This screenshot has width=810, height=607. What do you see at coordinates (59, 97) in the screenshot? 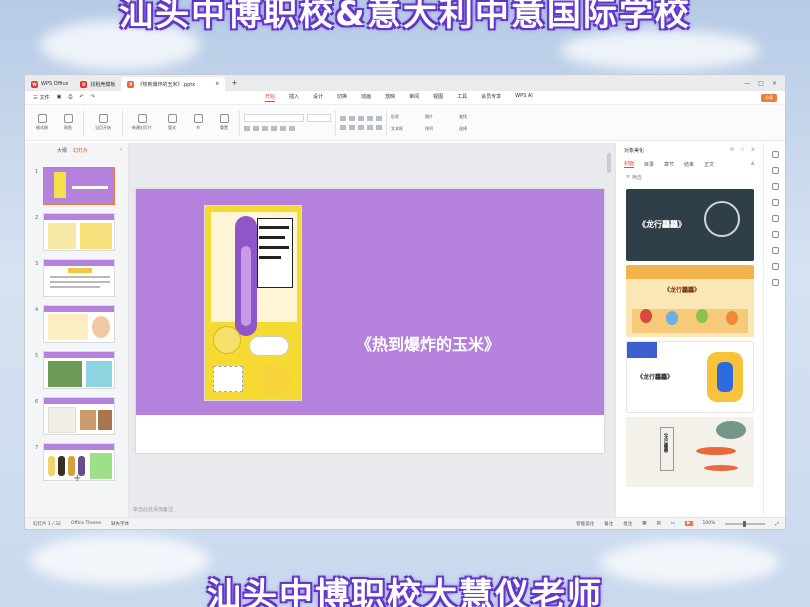
I see `save-icon: ▣` at bounding box center [59, 97].